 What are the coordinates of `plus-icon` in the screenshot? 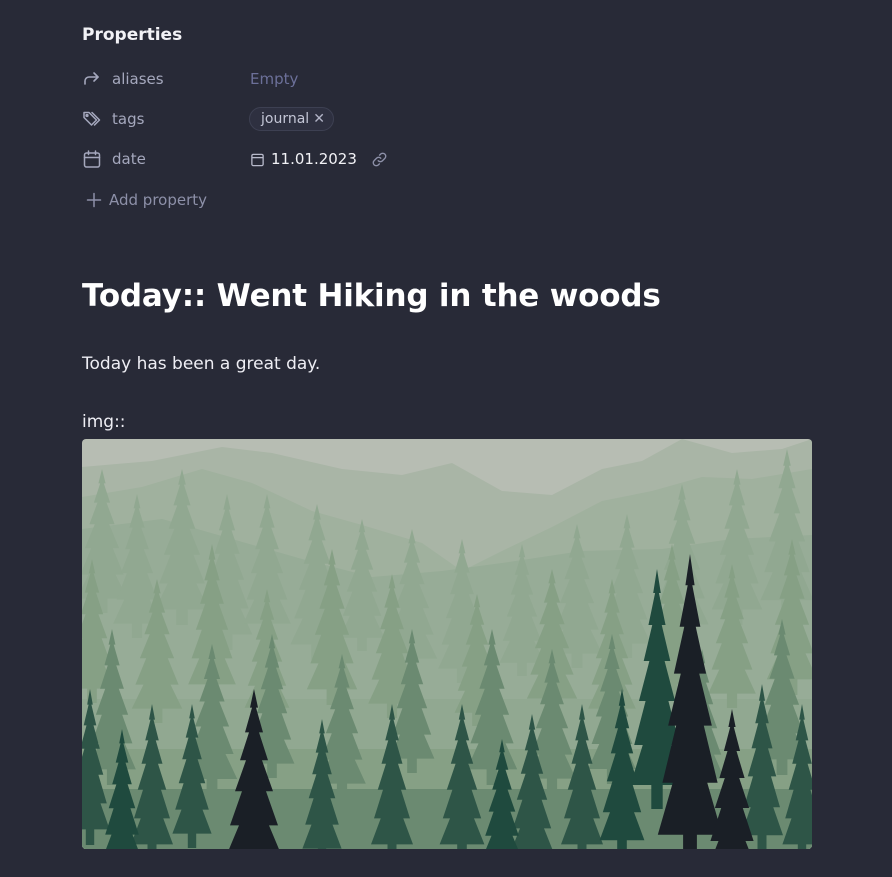 It's located at (94, 200).